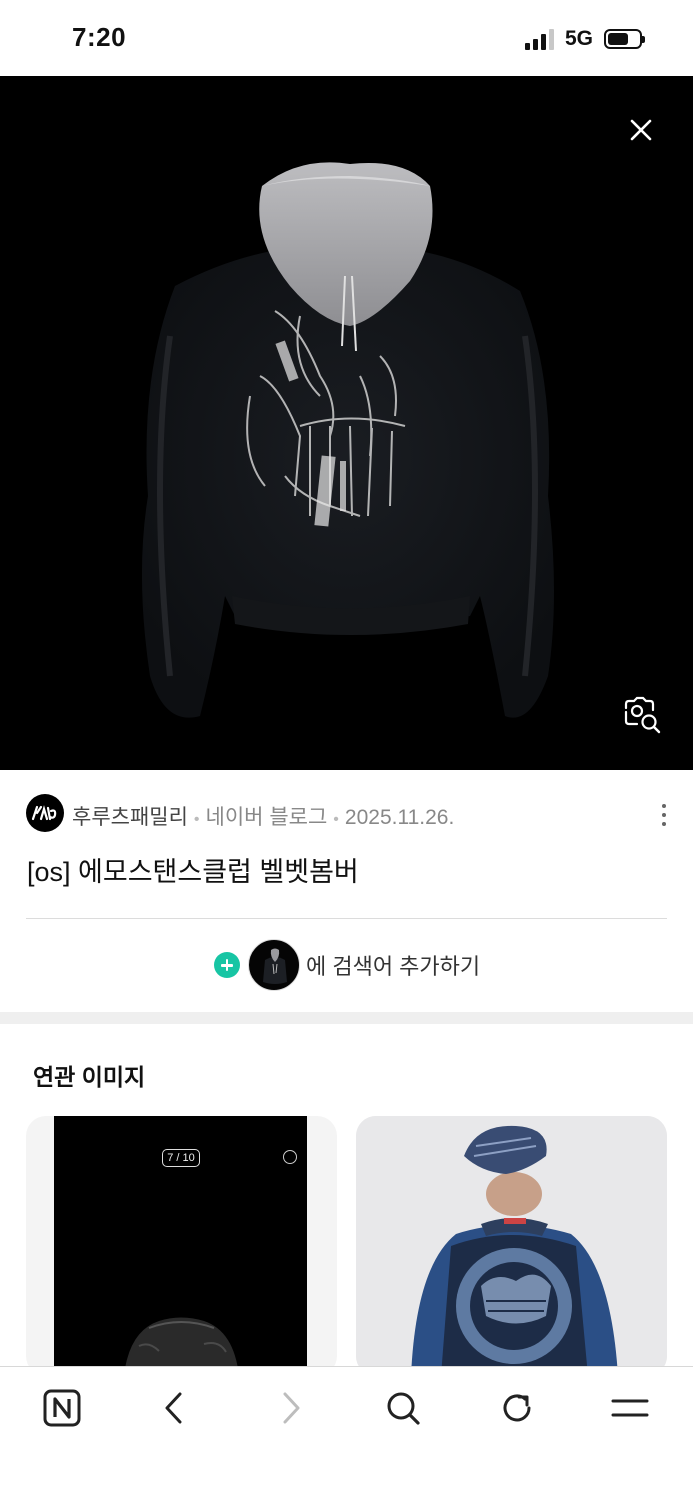 This screenshot has height=1500, width=693. I want to click on image-thumbnail, so click(274, 965).